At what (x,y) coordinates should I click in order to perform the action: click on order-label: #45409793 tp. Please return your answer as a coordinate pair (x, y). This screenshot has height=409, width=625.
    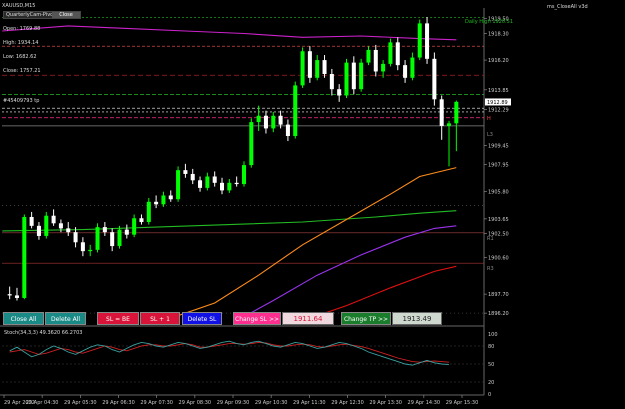
    Looking at the image, I should click on (21, 101).